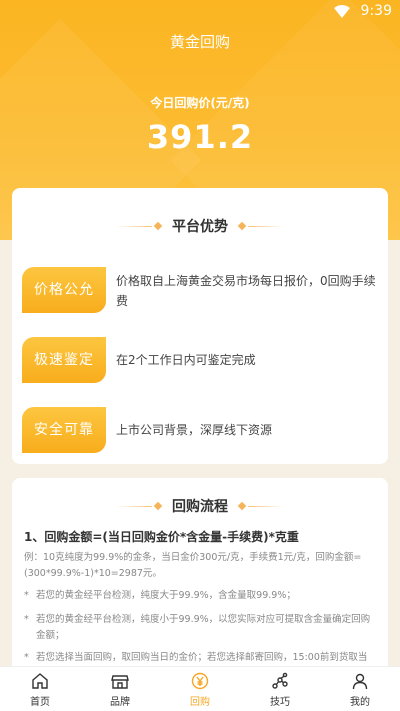  What do you see at coordinates (280, 680) in the screenshot?
I see `network-icon` at bounding box center [280, 680].